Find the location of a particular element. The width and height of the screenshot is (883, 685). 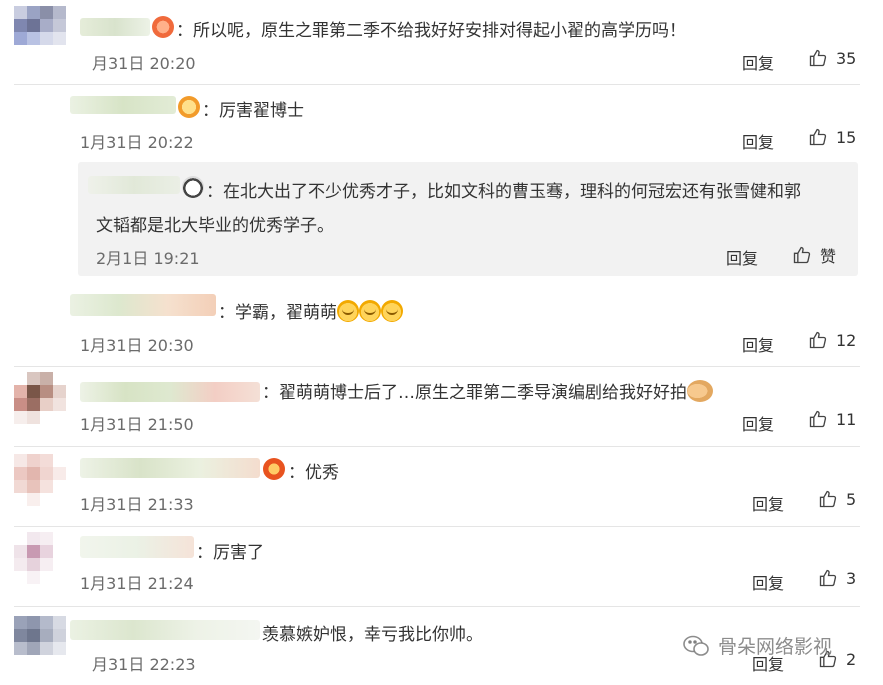

comment-text: ：翟萌萌博士后了…原生之罪第二季导演编剧给我好好拍 is located at coordinates (487, 390).